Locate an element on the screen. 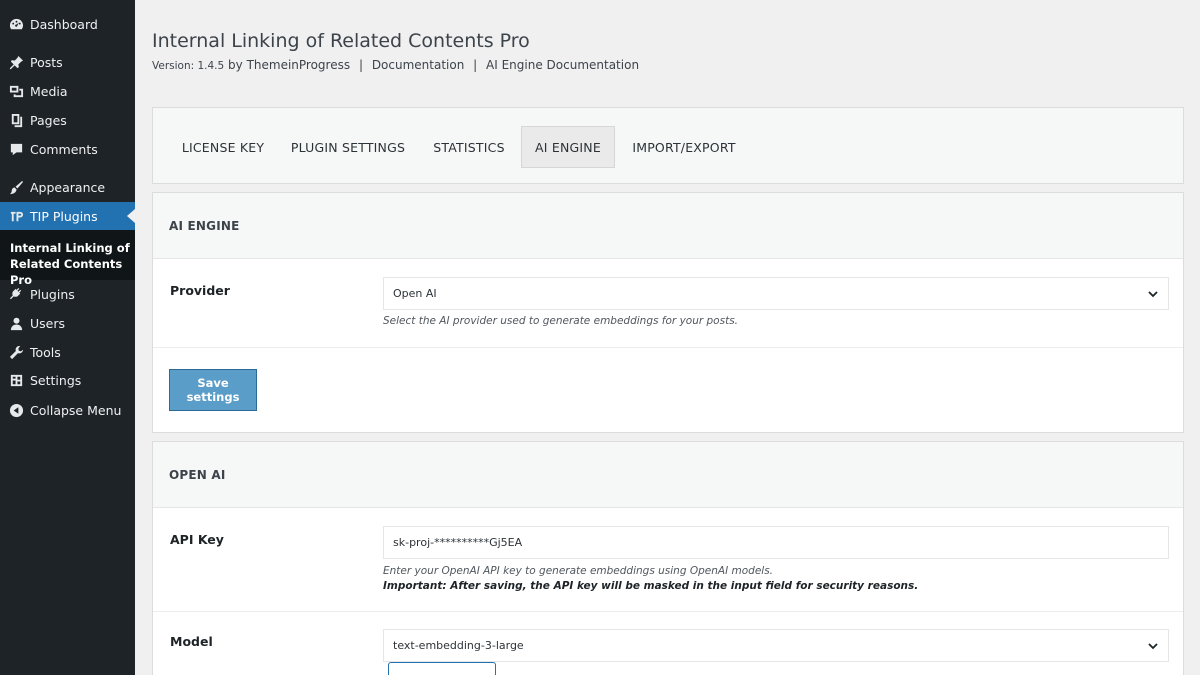  sidebar-item-dashboard: Dashboard is located at coordinates (67, 24).